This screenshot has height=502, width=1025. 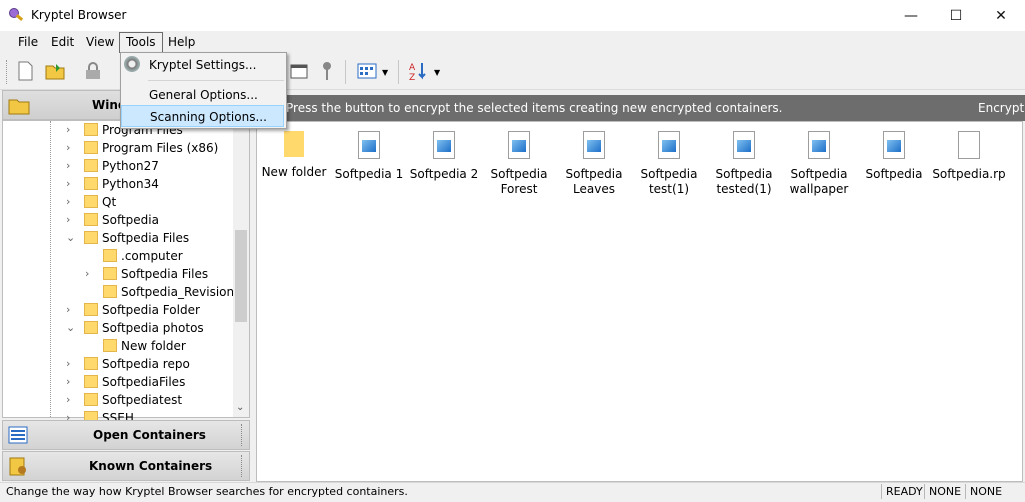 What do you see at coordinates (744, 181) in the screenshot?
I see `file-name: Softpedia tested(1)` at bounding box center [744, 181].